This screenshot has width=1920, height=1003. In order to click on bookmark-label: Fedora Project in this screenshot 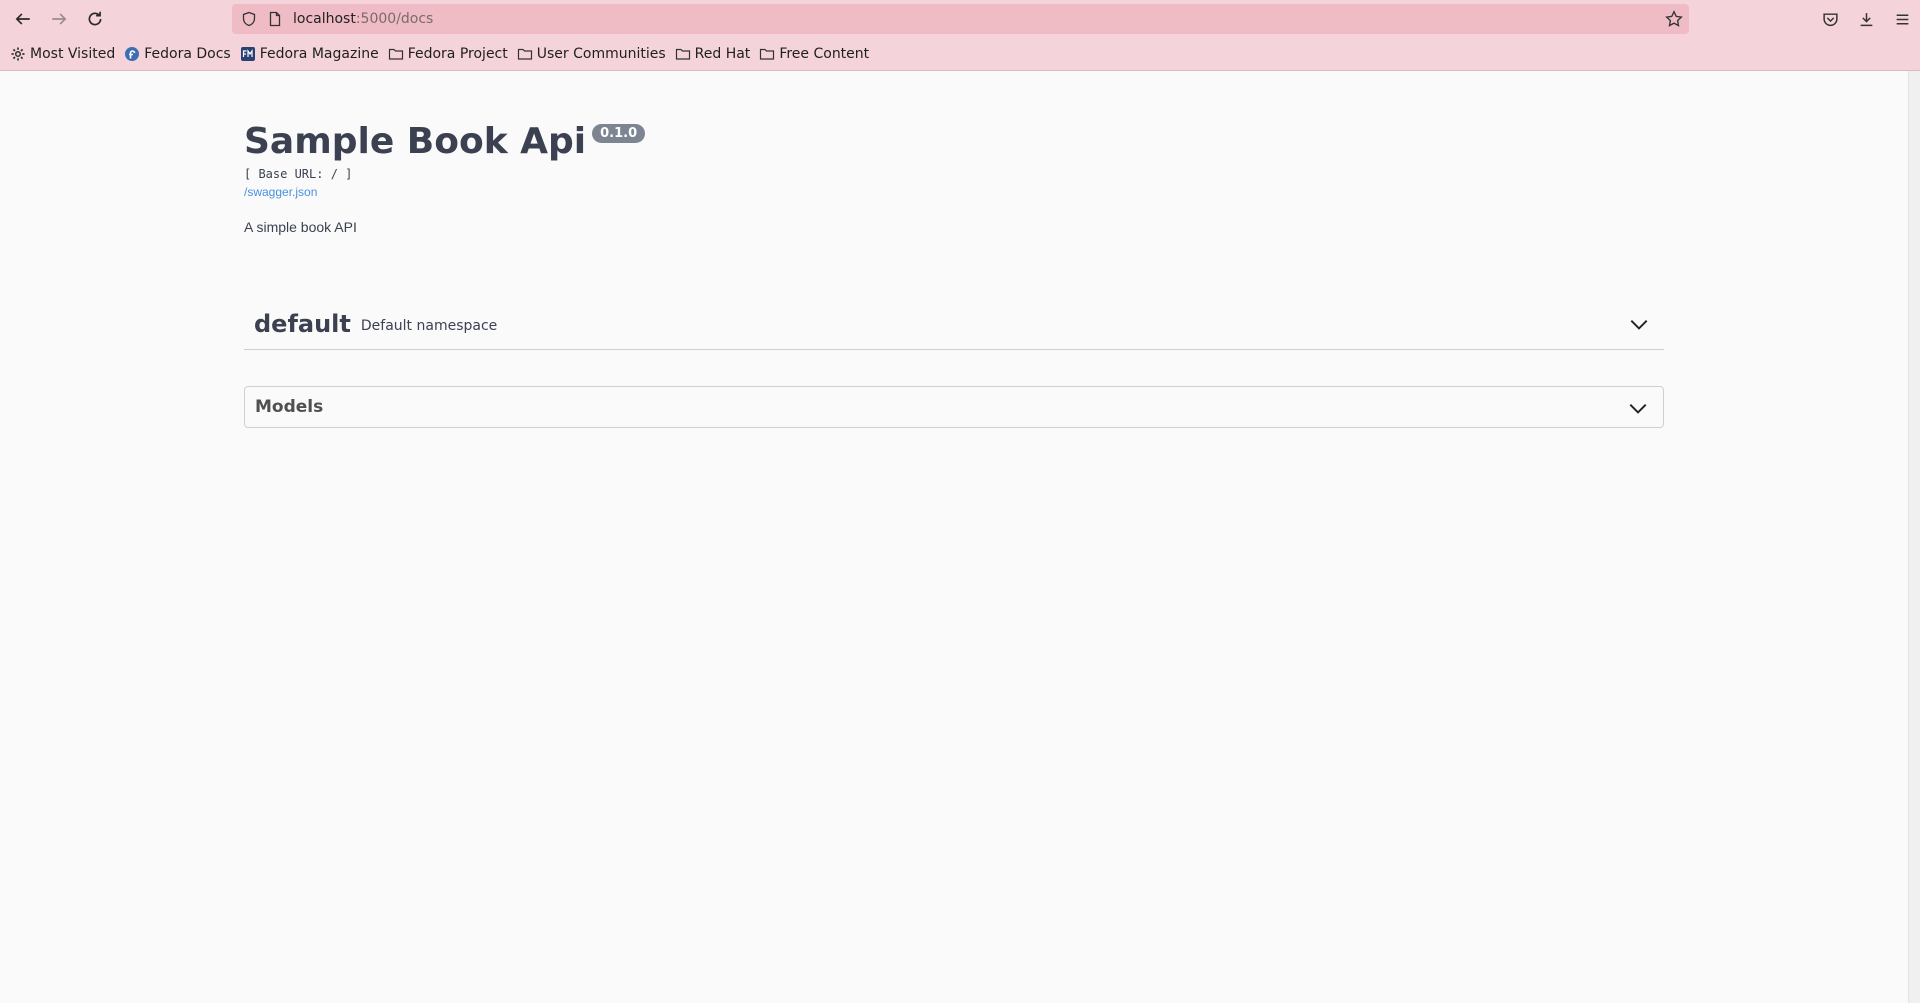, I will do `click(457, 54)`.